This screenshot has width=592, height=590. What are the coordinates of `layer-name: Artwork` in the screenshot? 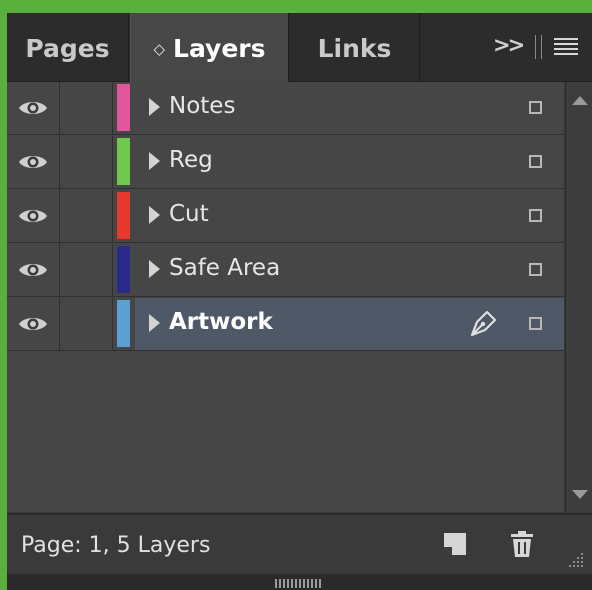 It's located at (221, 322).